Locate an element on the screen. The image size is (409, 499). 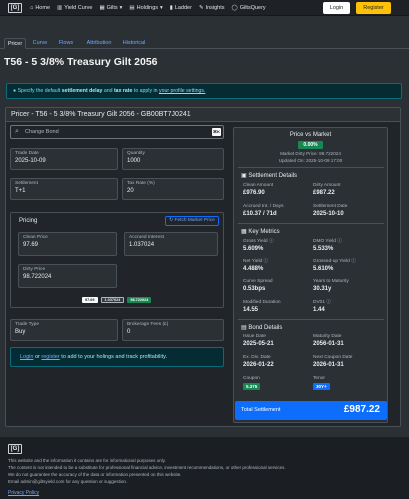
dmo-yield-value: 5.533% is located at coordinates (323, 249).